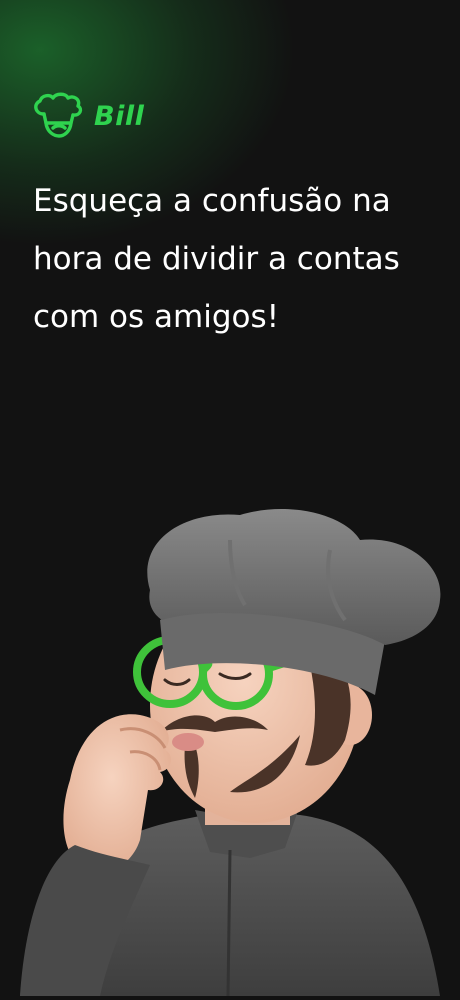  Describe the element at coordinates (59, 116) in the screenshot. I see `chef-hat-icon` at that location.